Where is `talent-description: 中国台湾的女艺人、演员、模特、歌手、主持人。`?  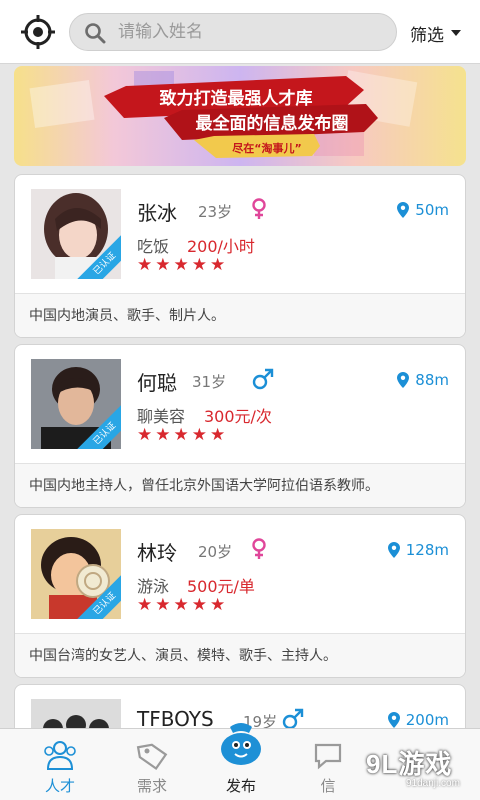
talent-description: 中国台湾的女艺人、演员、模特、歌手、主持人。 is located at coordinates (240, 655).